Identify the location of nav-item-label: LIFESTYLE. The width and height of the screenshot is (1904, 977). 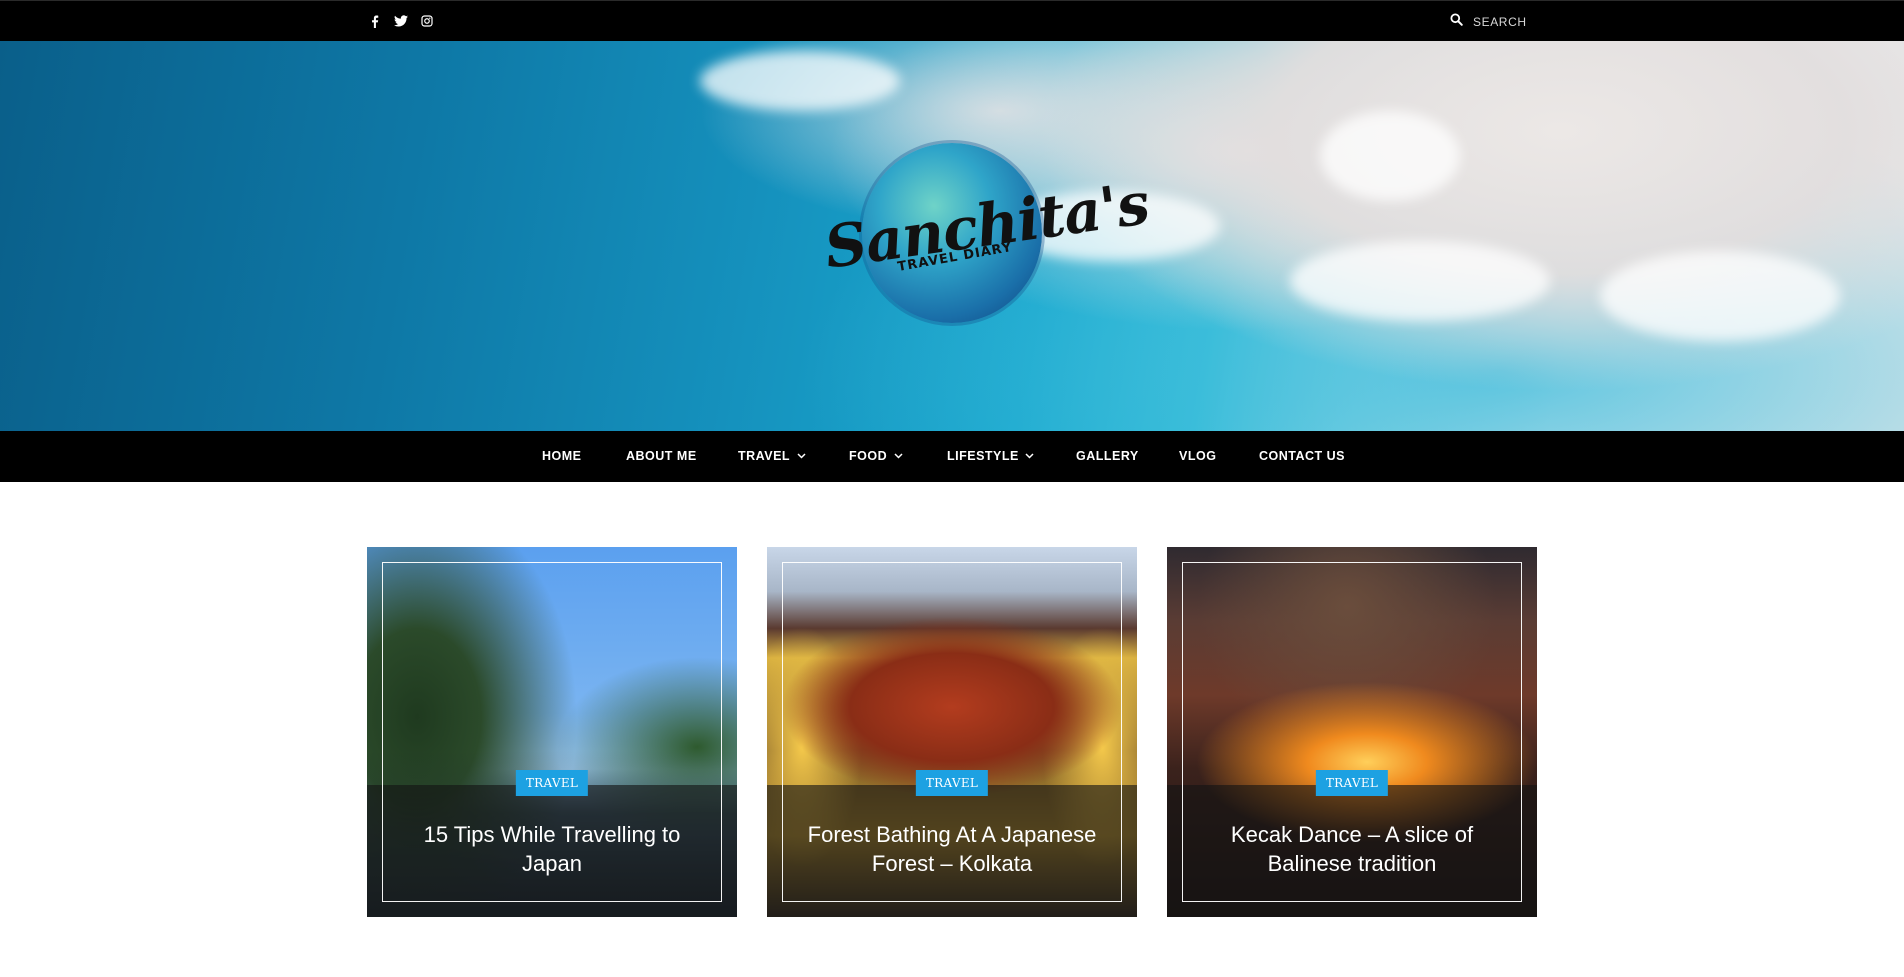
(983, 456).